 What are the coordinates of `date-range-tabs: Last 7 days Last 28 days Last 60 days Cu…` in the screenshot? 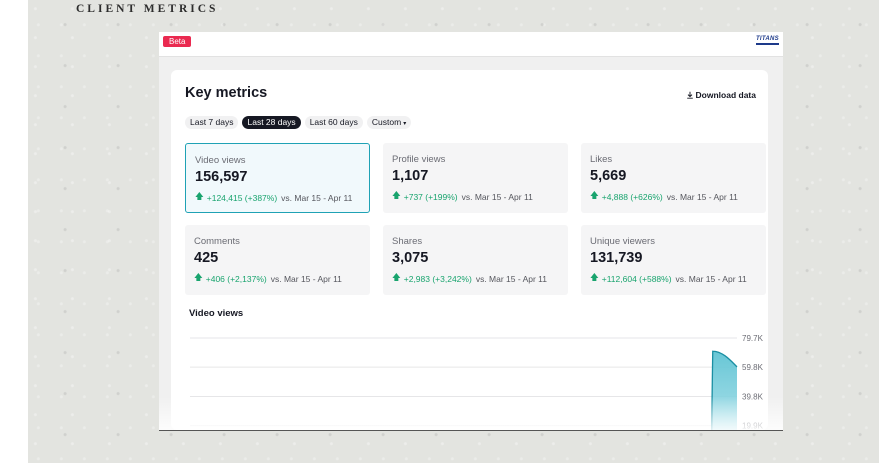 It's located at (298, 122).